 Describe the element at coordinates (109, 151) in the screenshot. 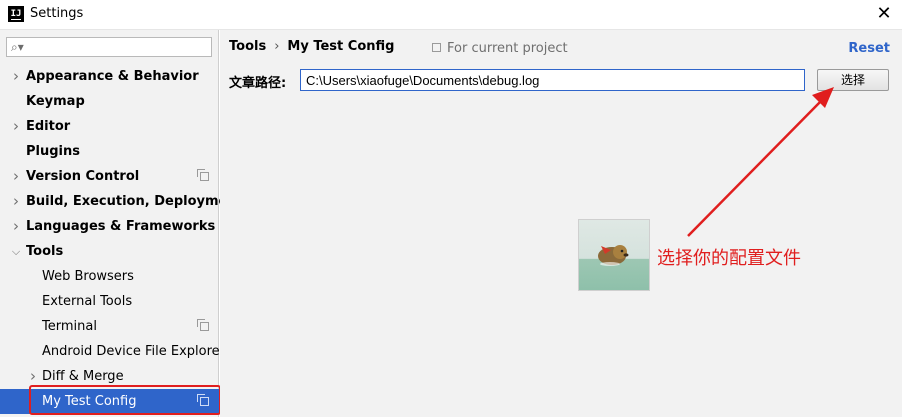

I see `sidebar-item-plugins: Plugins` at that location.